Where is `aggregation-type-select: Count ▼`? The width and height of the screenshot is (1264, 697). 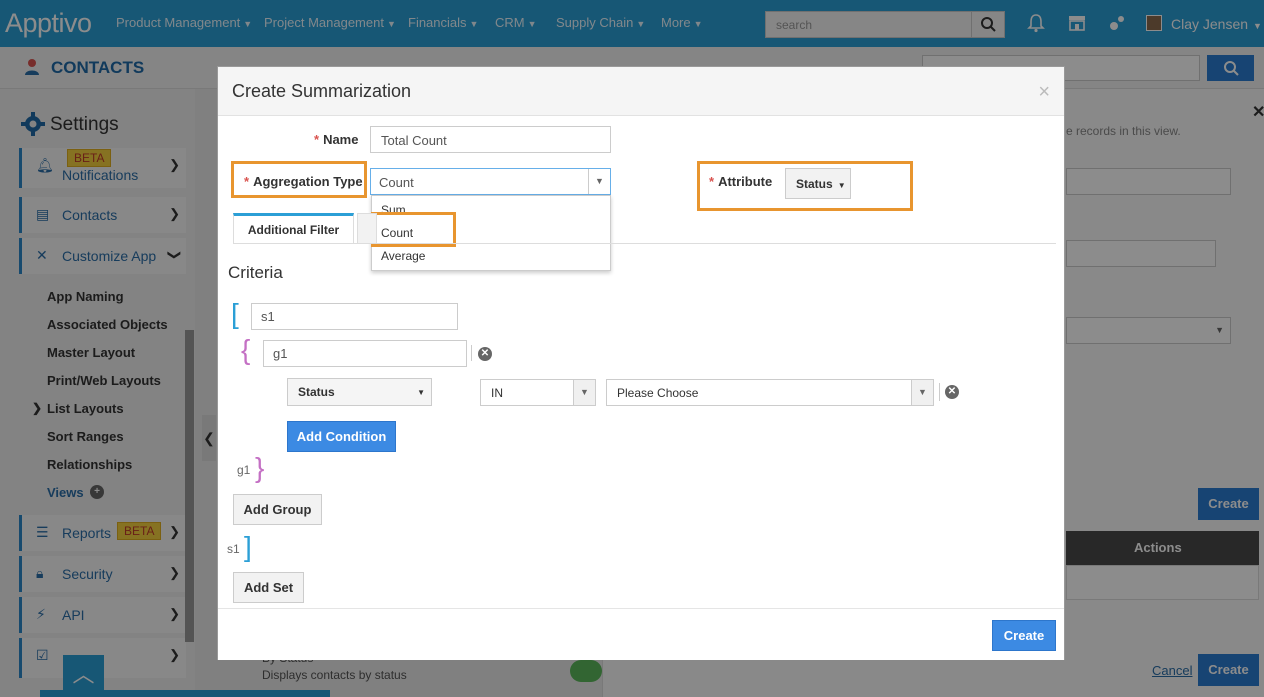
aggregation-type-select: Count ▼ is located at coordinates (490, 181).